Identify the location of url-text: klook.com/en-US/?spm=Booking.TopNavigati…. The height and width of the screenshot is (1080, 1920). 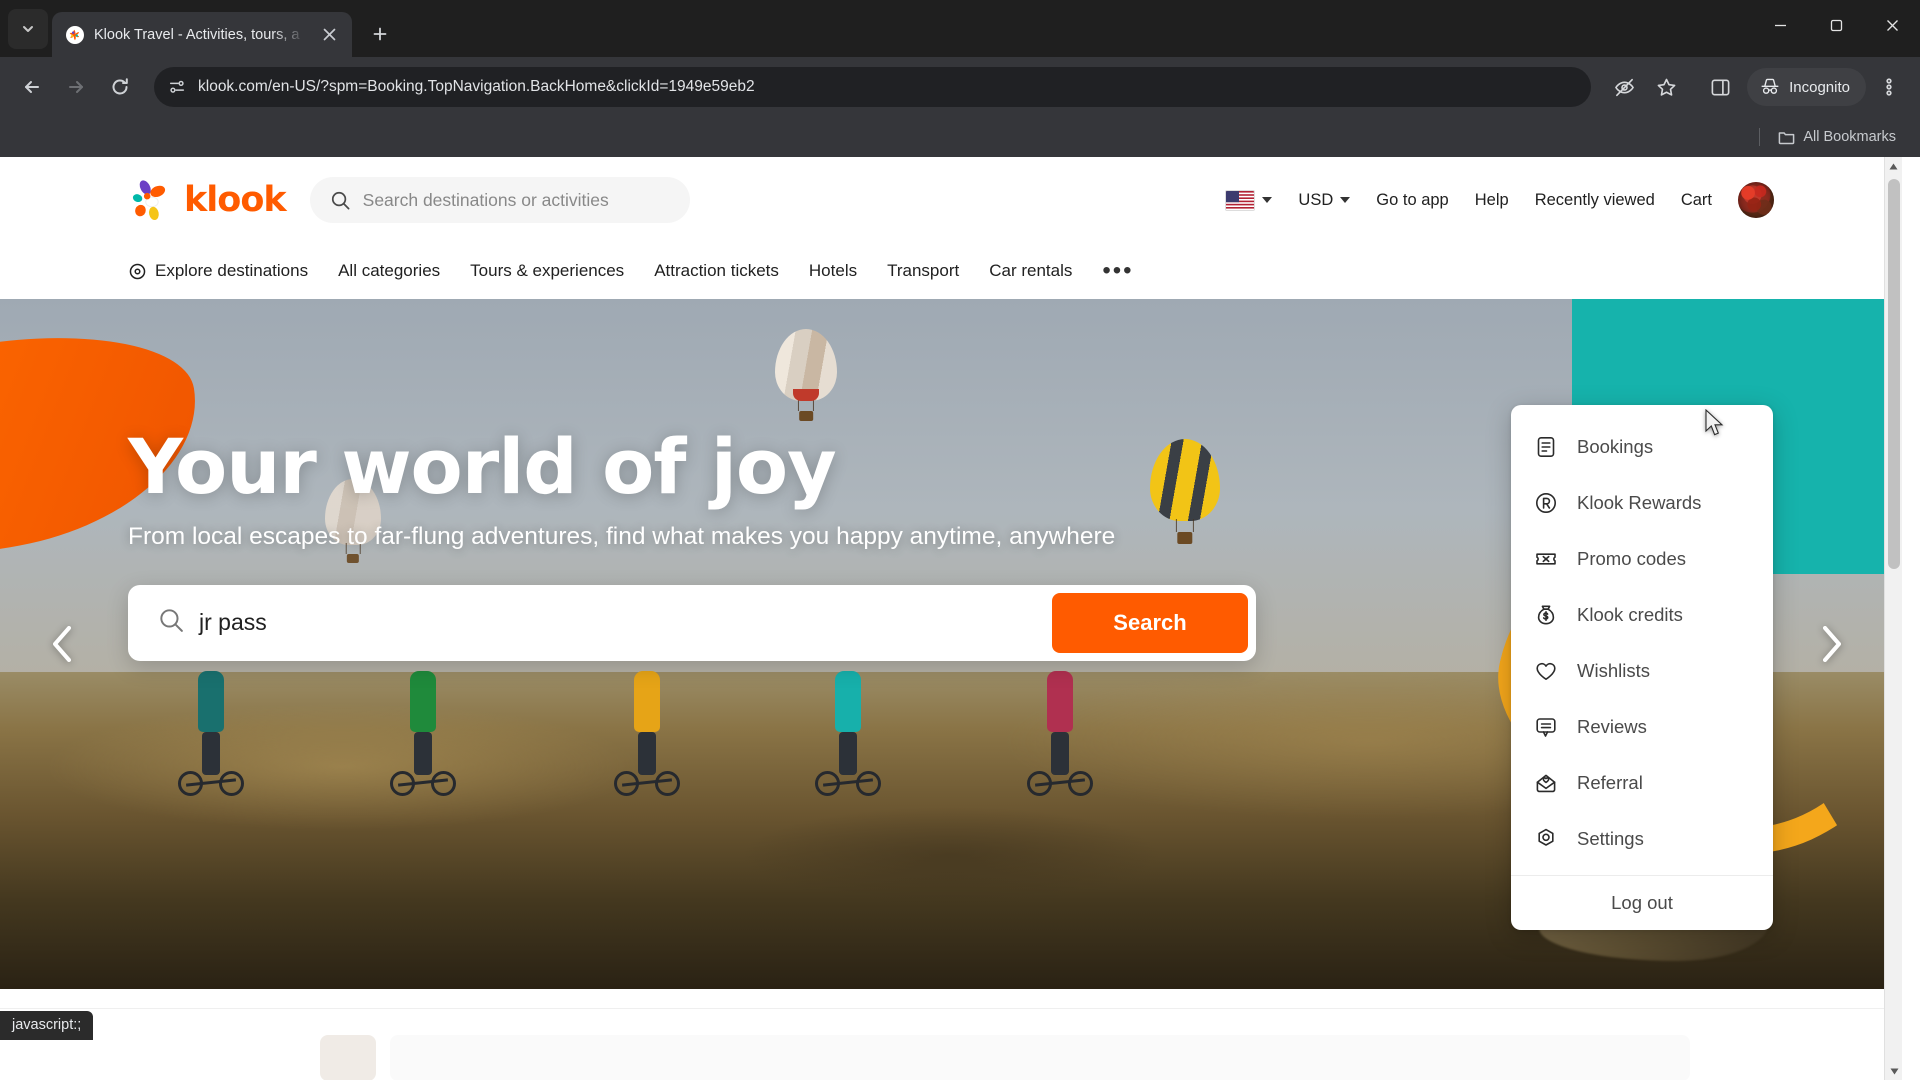
(476, 86).